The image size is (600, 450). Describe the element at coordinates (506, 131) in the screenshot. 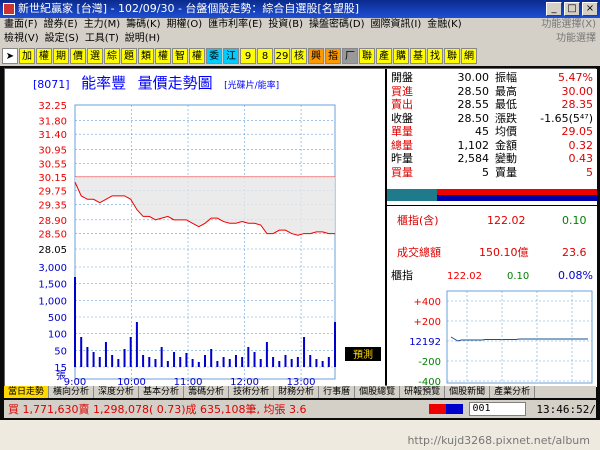

I see `quote-label: 均價` at that location.